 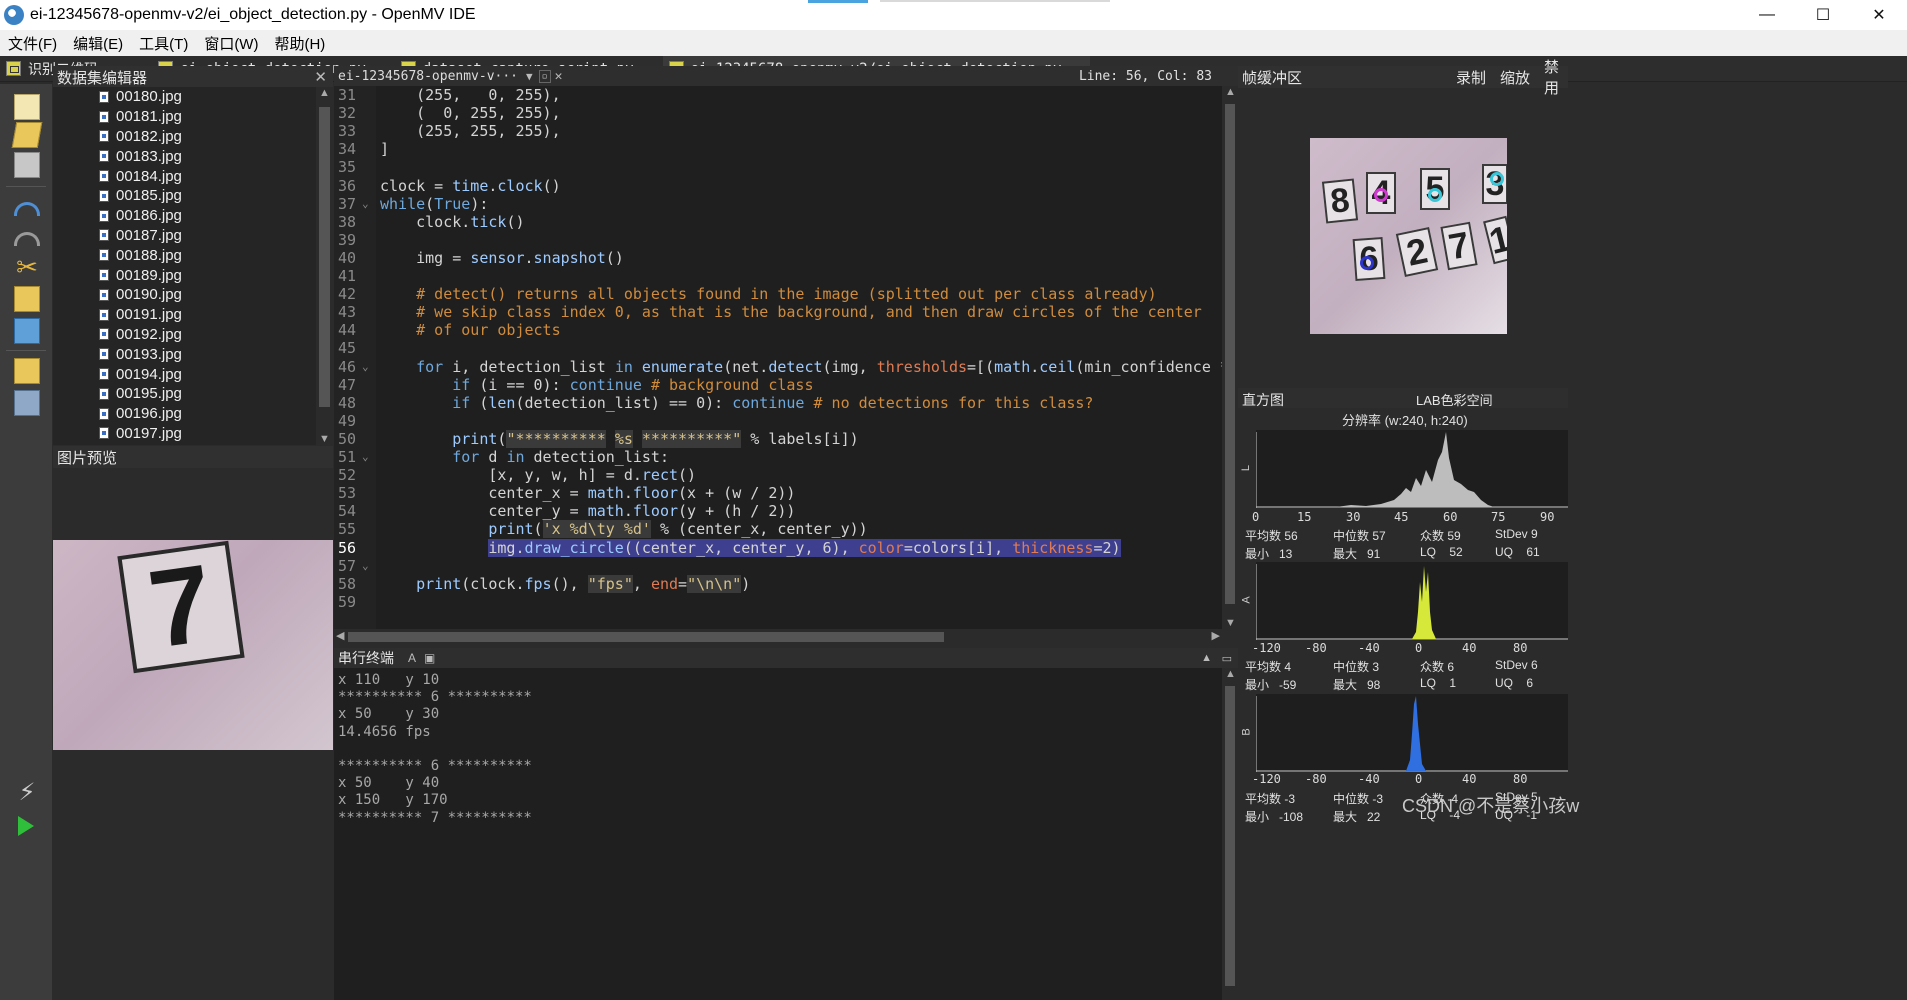 I want to click on dataset-file-item: 00194.jpg, so click(x=193, y=374).